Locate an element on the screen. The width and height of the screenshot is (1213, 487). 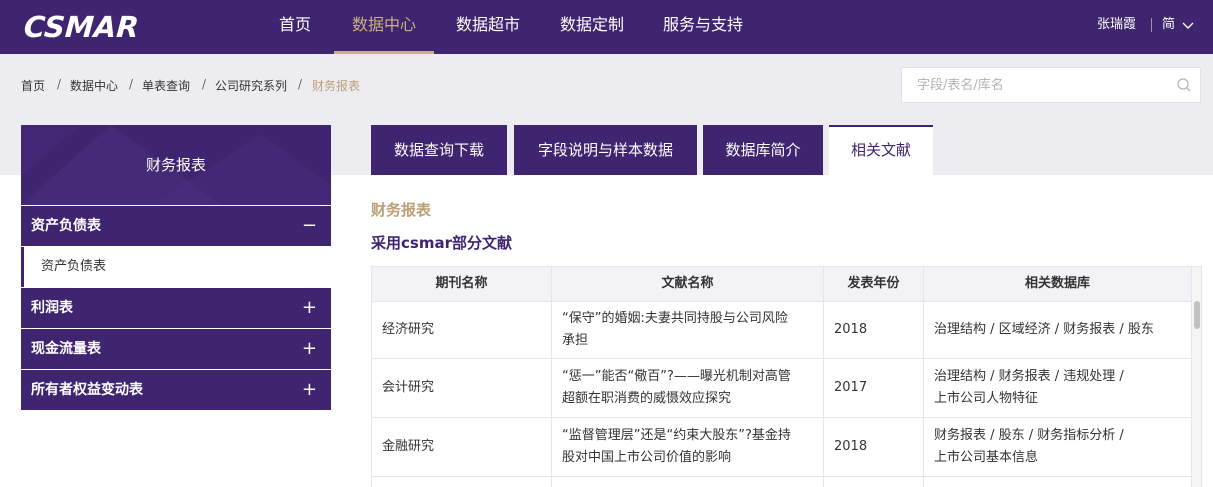
nav-data-market: 数据超市 is located at coordinates (488, 27).